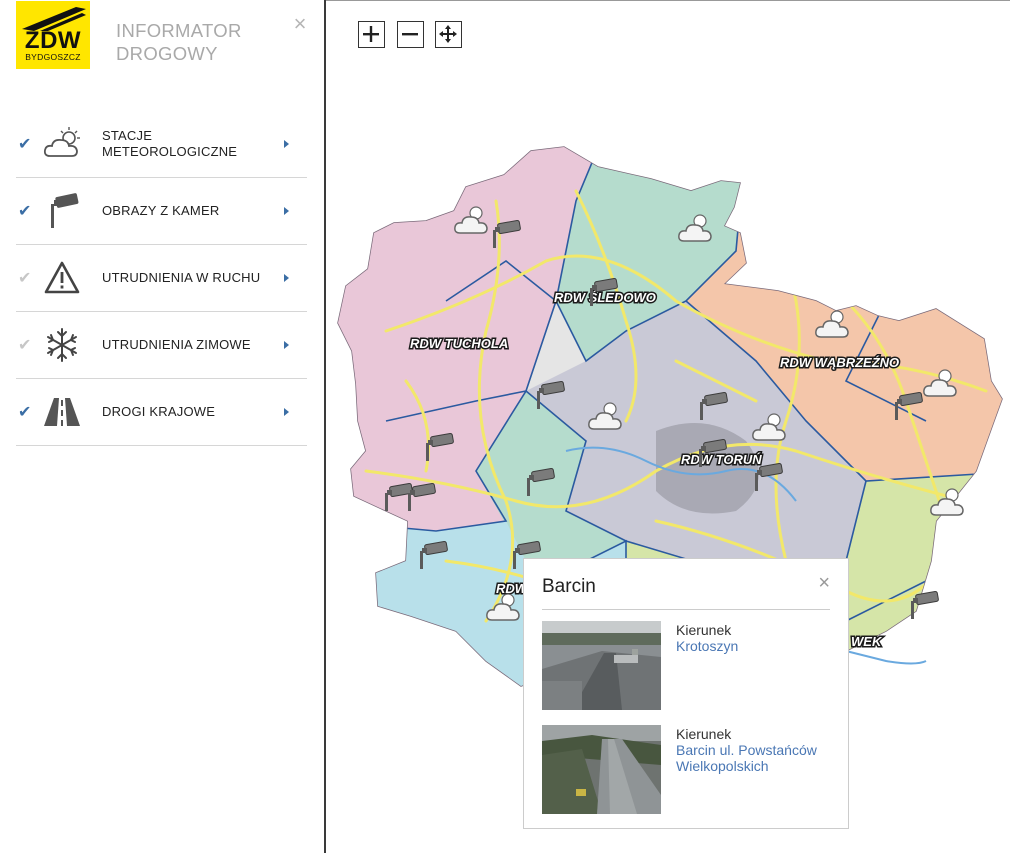 This screenshot has width=1010, height=853. What do you see at coordinates (605, 297) in the screenshot?
I see `region-label-sledowo: RDW ŚLEDOWO` at bounding box center [605, 297].